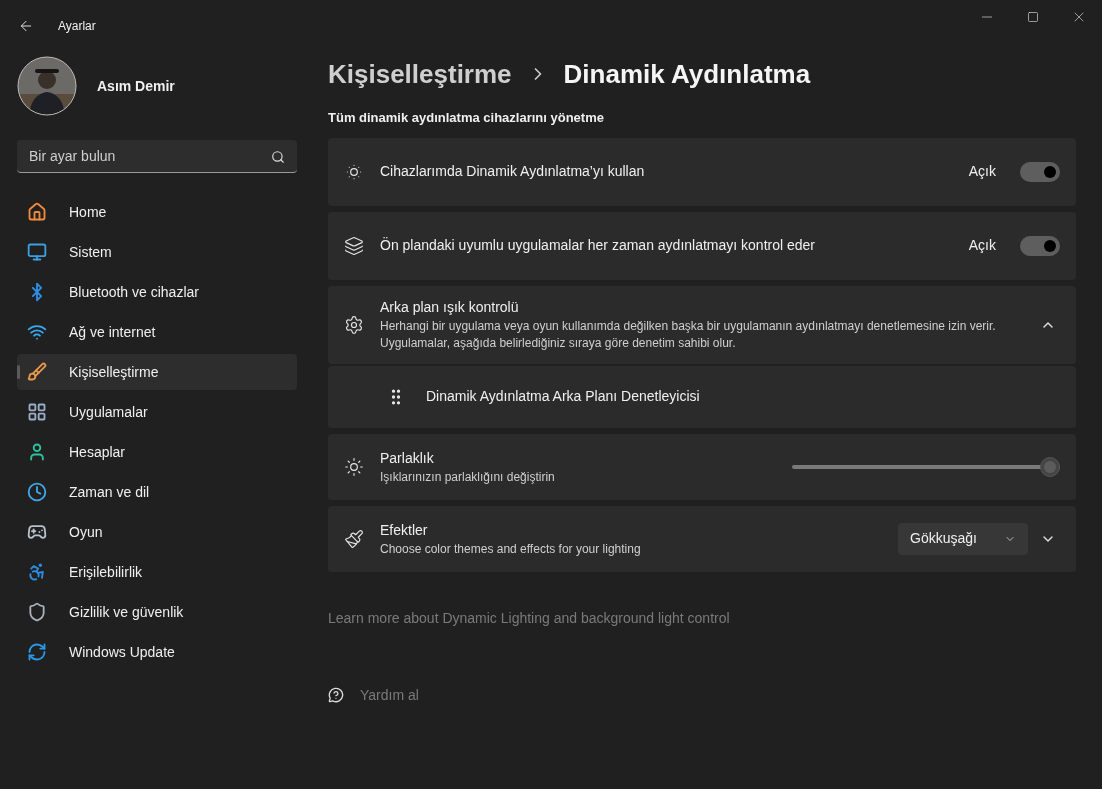 Image resolution: width=1102 pixels, height=789 pixels. What do you see at coordinates (157, 212) in the screenshot?
I see `sidebar-item: Home` at bounding box center [157, 212].